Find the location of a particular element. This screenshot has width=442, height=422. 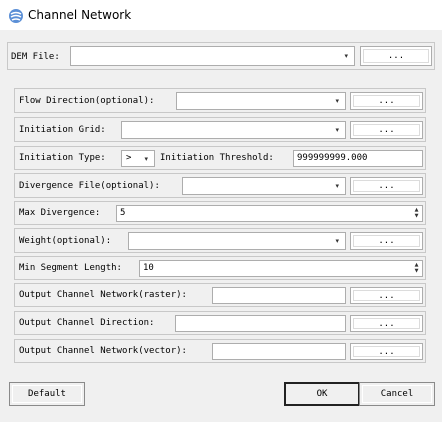

divergence-file-combo: ▾ is located at coordinates (264, 186).